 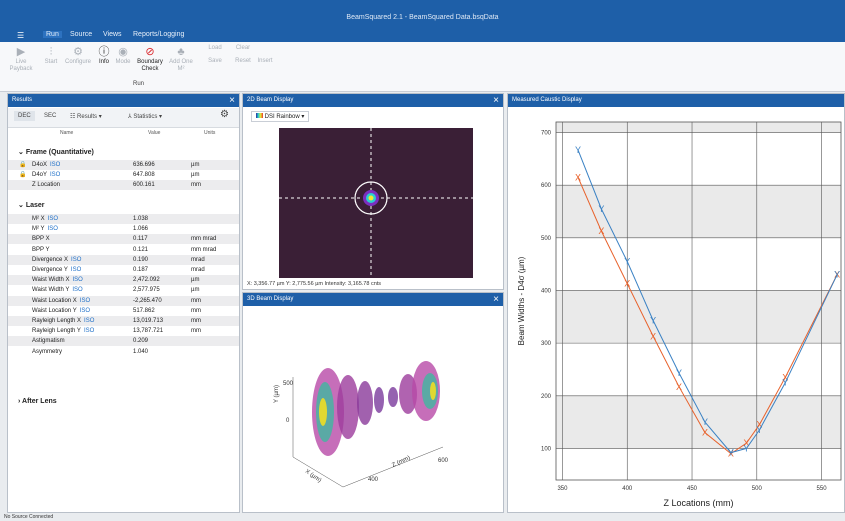 What do you see at coordinates (139, 84) in the screenshot?
I see `ribbon-group-label: Run` at bounding box center [139, 84].